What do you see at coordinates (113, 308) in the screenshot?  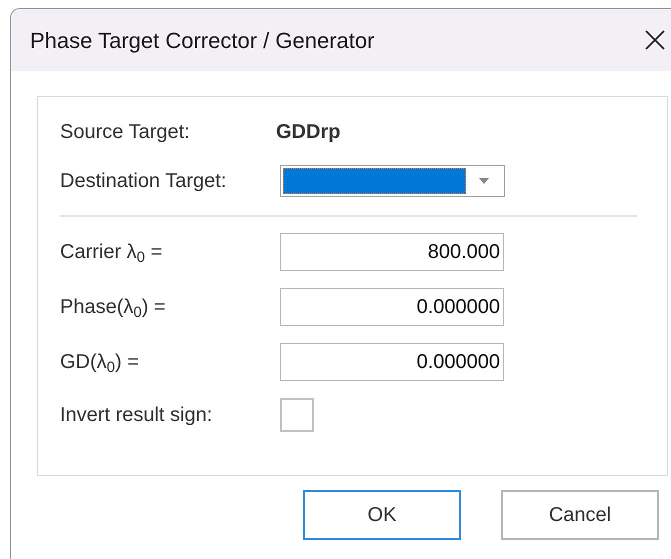 I see `field-label: Phase(λ$_{0}$) =` at bounding box center [113, 308].